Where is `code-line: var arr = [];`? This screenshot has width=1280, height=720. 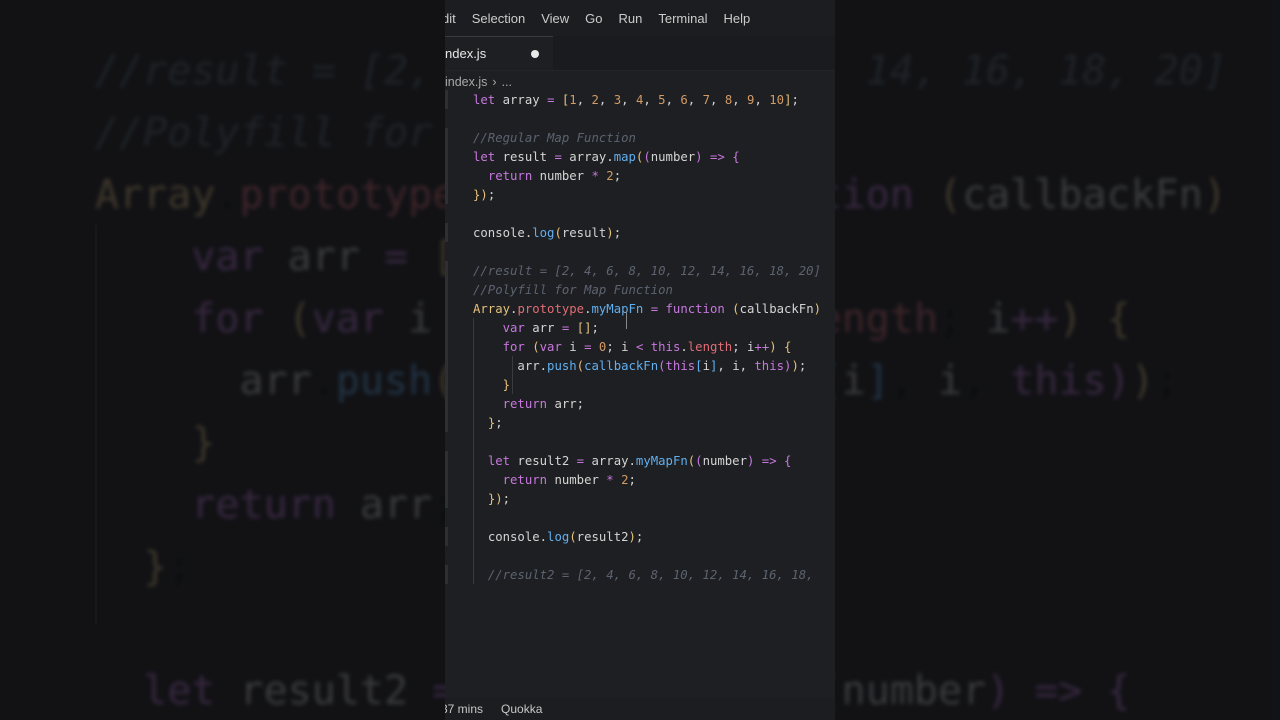 code-line: var arr = []; is located at coordinates (536, 328).